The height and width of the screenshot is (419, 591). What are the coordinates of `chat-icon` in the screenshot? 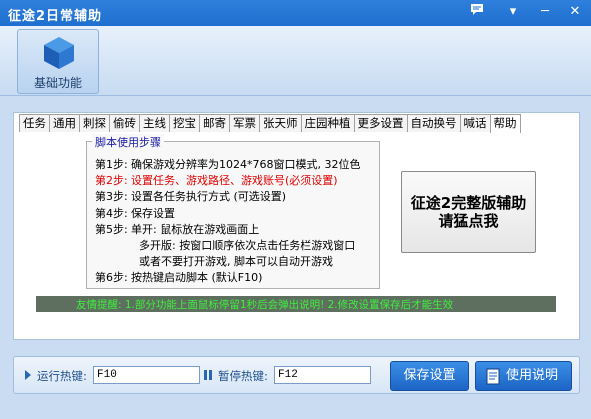 It's located at (477, 12).